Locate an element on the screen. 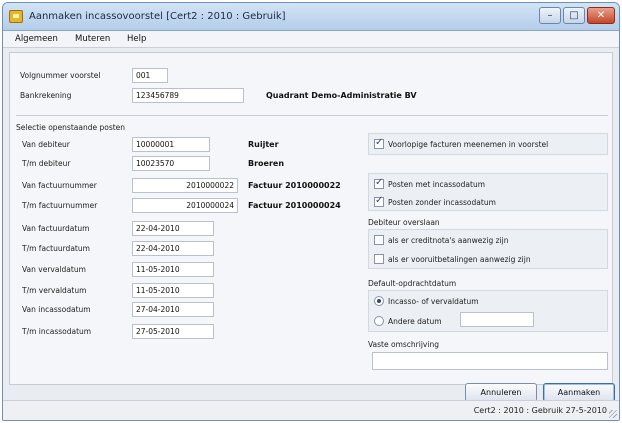  creditnota-checkbox is located at coordinates (379, 240).